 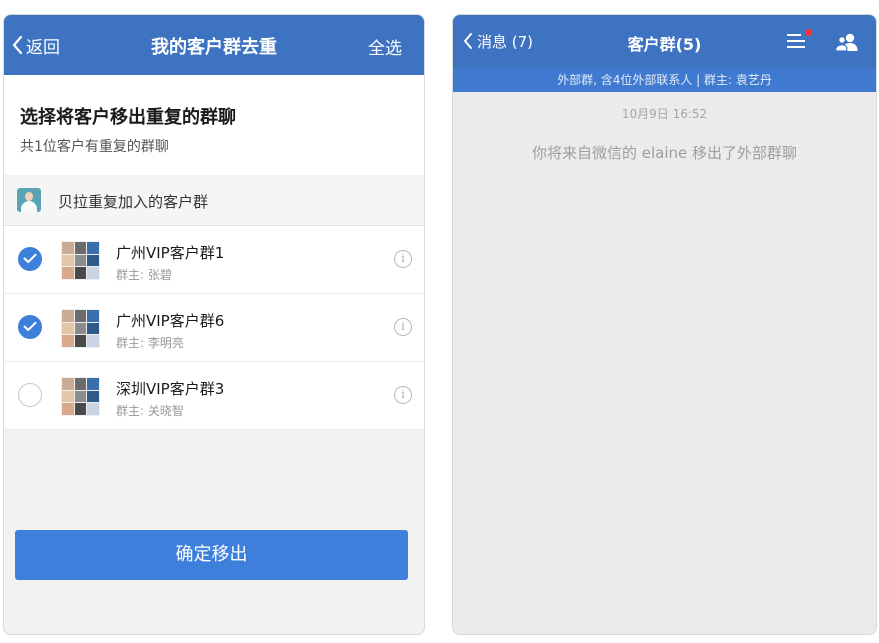 I want to click on group-name: 深圳VIP客户群3, so click(x=170, y=389).